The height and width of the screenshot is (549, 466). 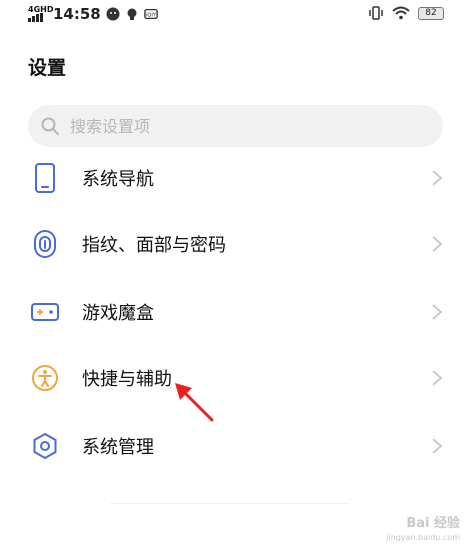 I want to click on watermark-url: jingyan.baidu.com, so click(x=423, y=537).